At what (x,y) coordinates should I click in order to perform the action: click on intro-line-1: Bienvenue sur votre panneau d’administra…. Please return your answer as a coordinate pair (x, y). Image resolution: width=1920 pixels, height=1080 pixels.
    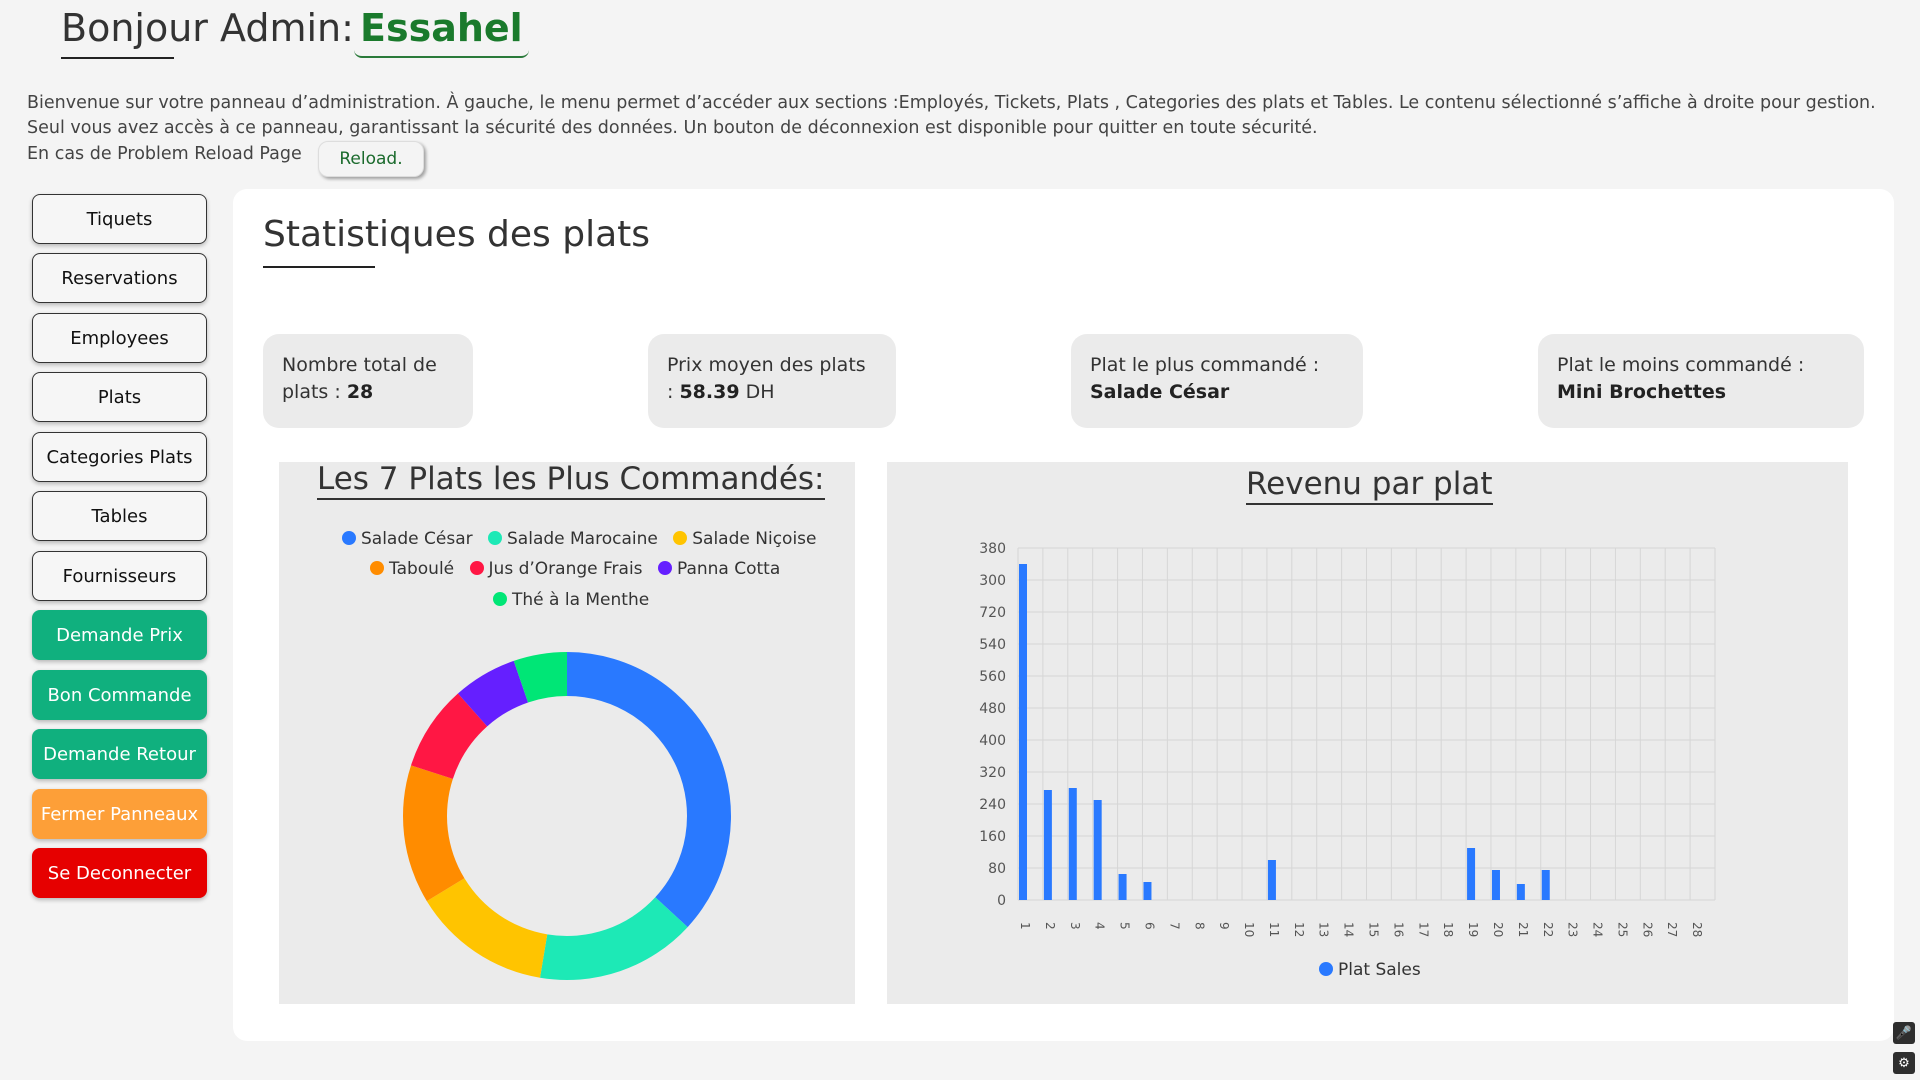
    Looking at the image, I should click on (951, 103).